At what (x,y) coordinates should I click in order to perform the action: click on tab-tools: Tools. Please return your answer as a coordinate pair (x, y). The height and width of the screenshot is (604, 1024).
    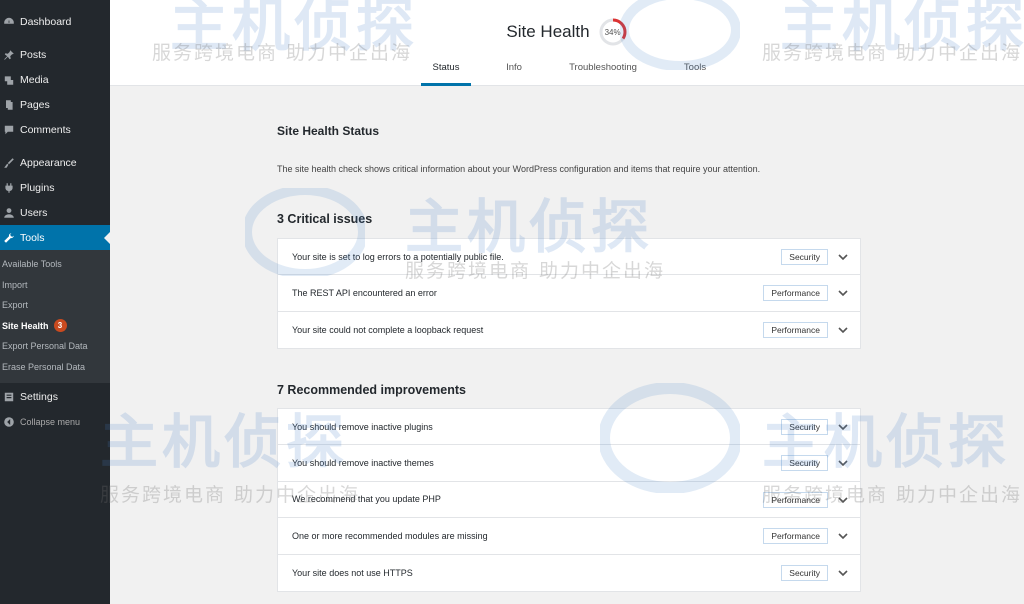
    Looking at the image, I should click on (695, 71).